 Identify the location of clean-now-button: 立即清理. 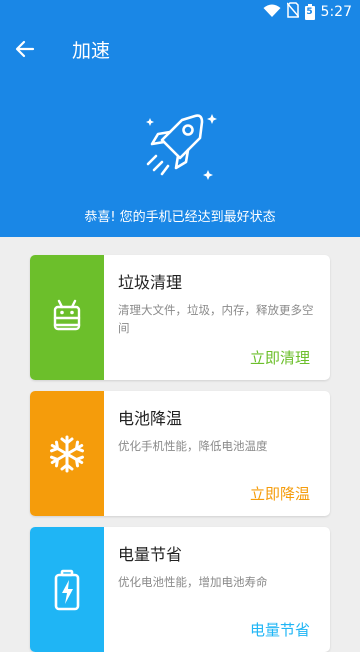
(280, 357).